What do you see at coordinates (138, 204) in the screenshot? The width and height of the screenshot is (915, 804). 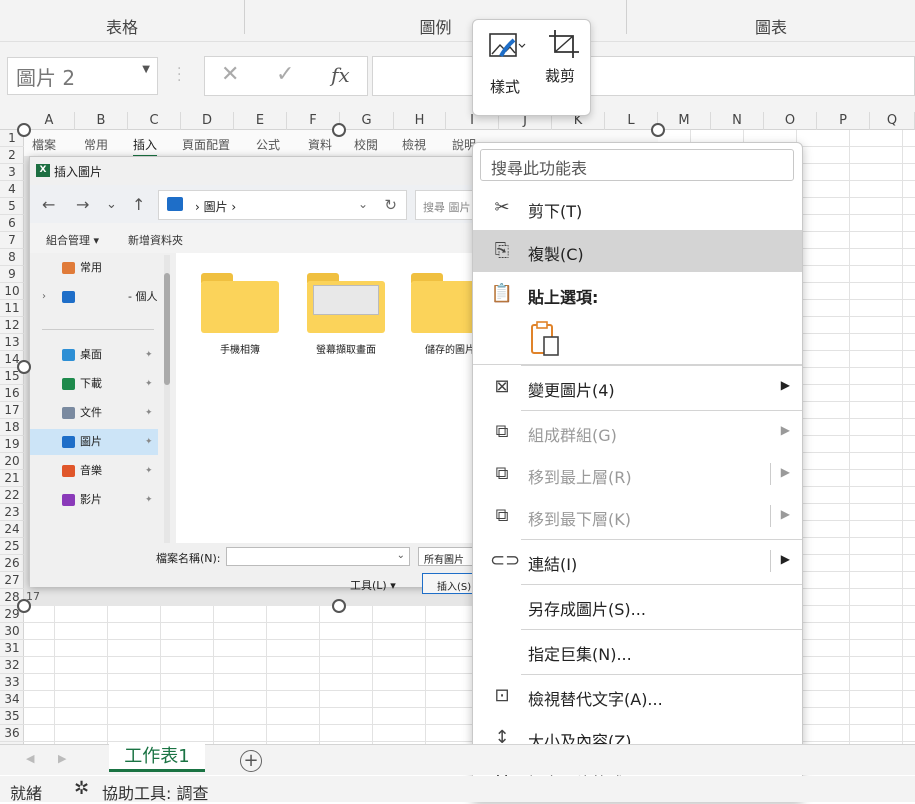 I see `up-icon: ↑` at bounding box center [138, 204].